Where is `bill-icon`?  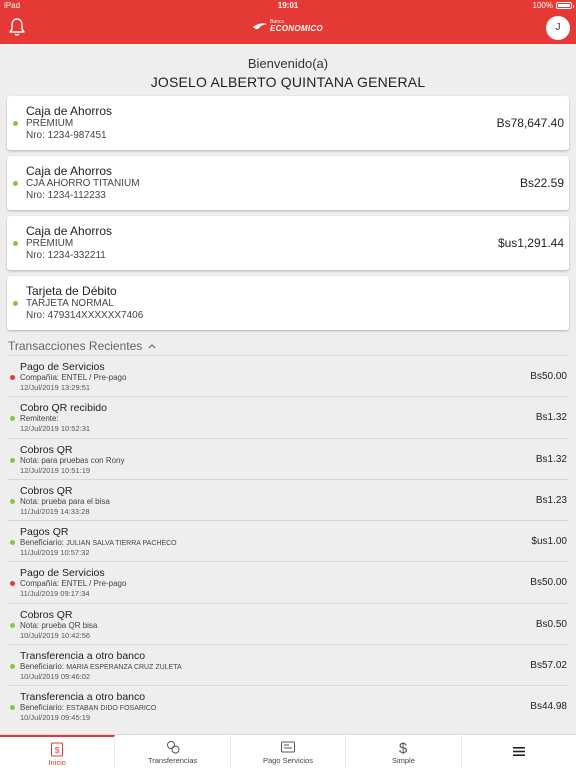
bill-icon is located at coordinates (288, 747).